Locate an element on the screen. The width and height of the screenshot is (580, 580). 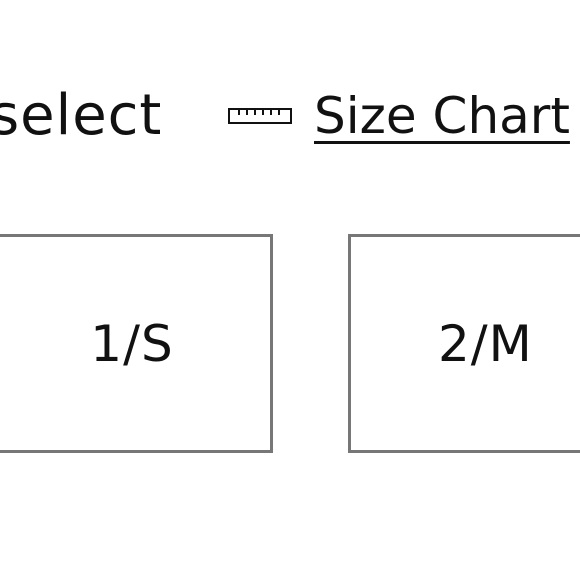
size-chart-link: Size Chart is located at coordinates (399, 116).